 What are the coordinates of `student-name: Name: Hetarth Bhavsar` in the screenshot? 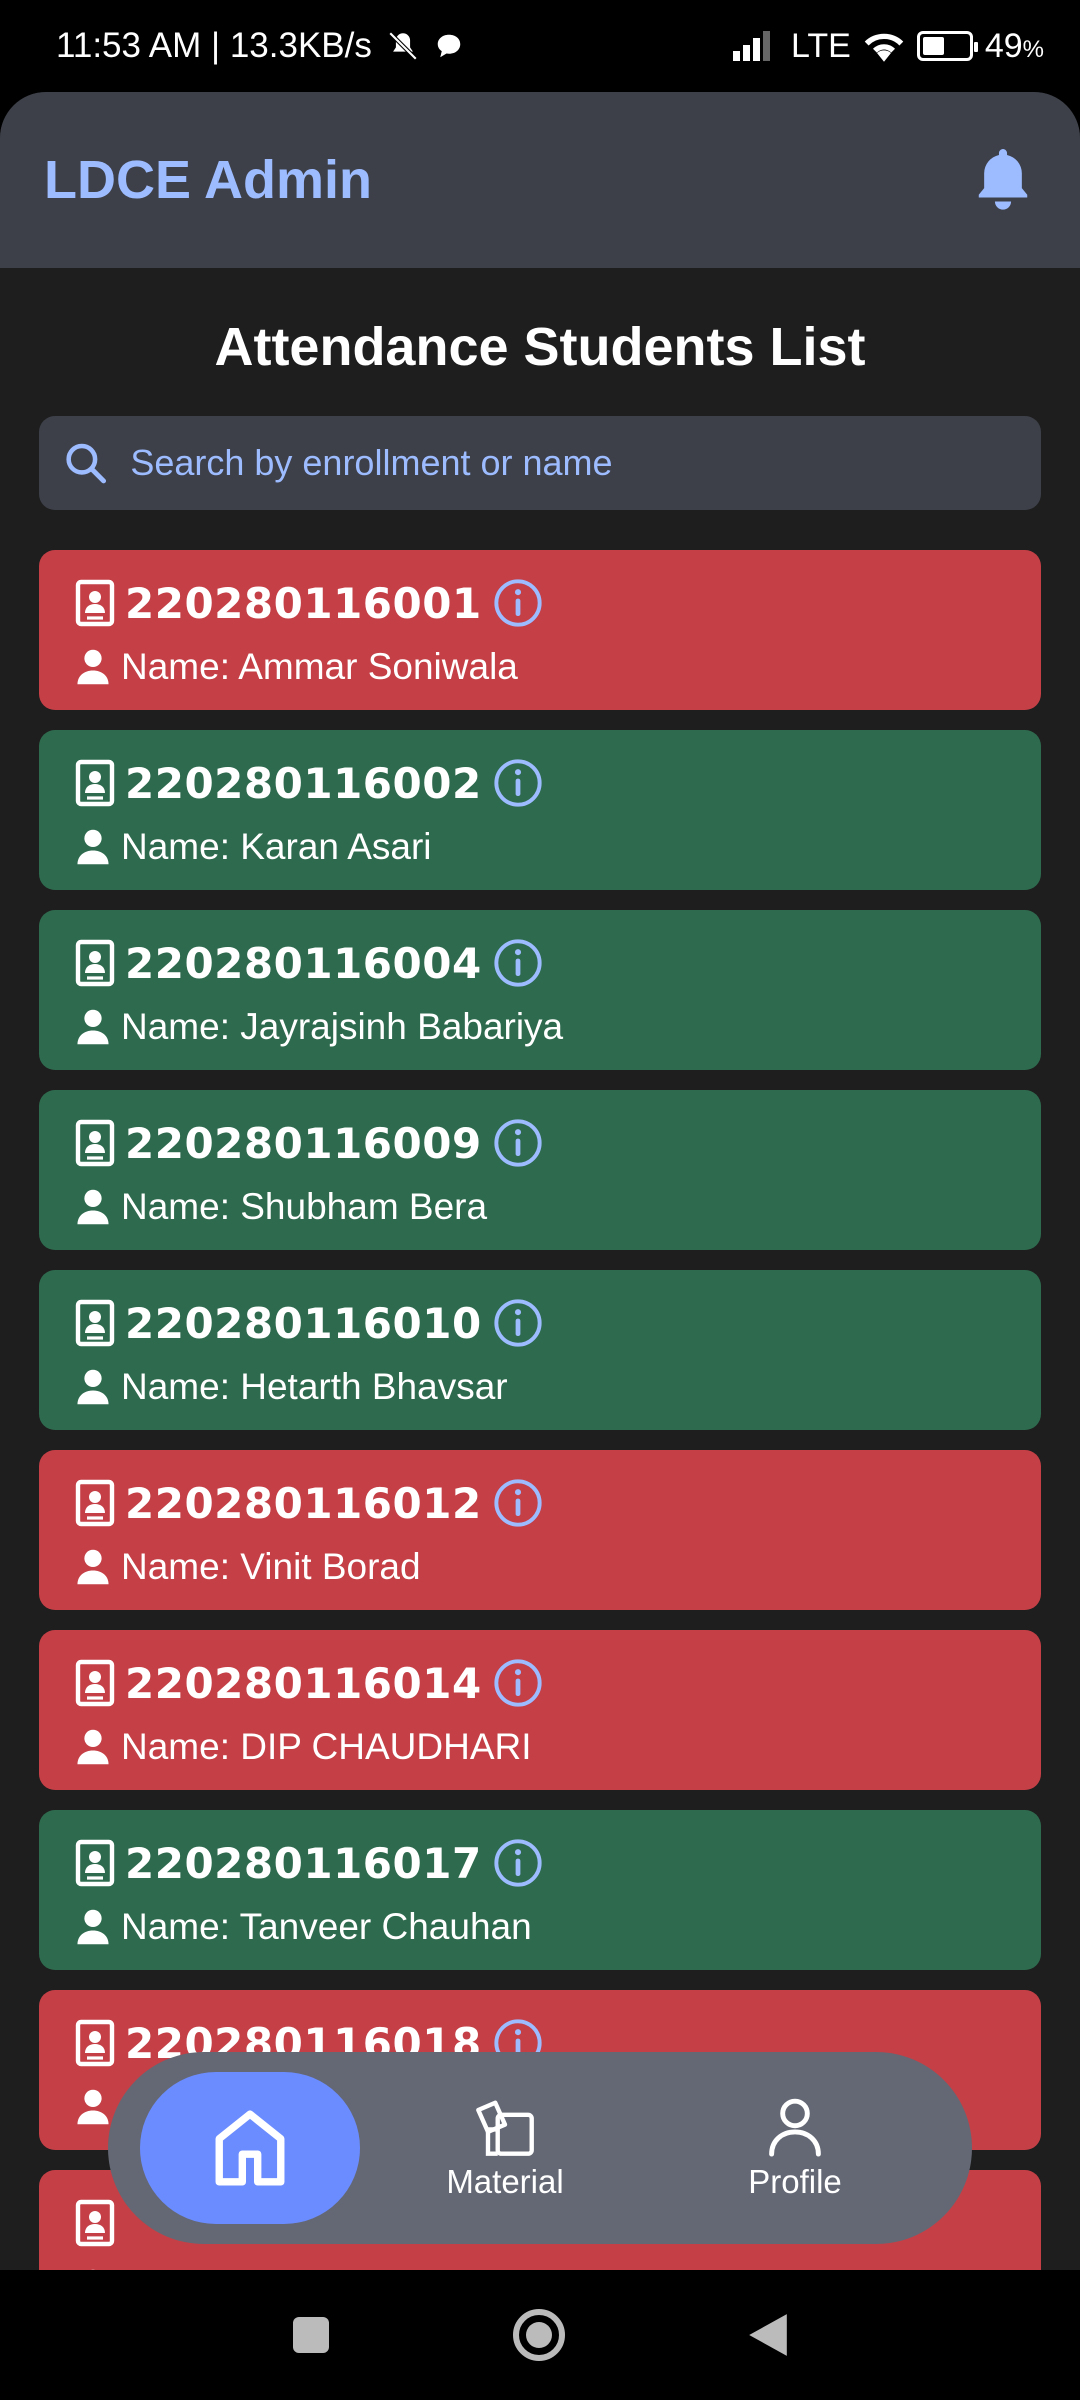 It's located at (314, 1386).